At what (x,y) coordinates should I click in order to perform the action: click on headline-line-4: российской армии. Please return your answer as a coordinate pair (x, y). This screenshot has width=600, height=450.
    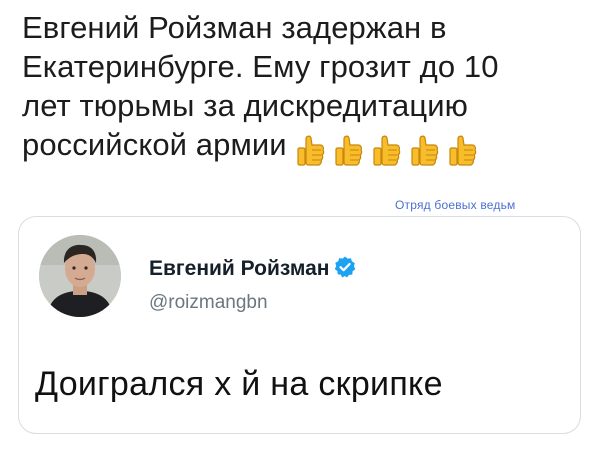
    Looking at the image, I should click on (302, 146).